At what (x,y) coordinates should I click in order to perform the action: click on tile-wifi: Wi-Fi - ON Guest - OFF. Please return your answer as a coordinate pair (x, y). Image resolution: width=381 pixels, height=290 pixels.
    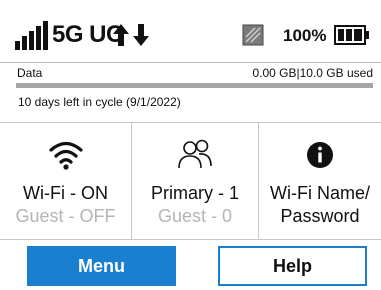
    Looking at the image, I should click on (66, 181).